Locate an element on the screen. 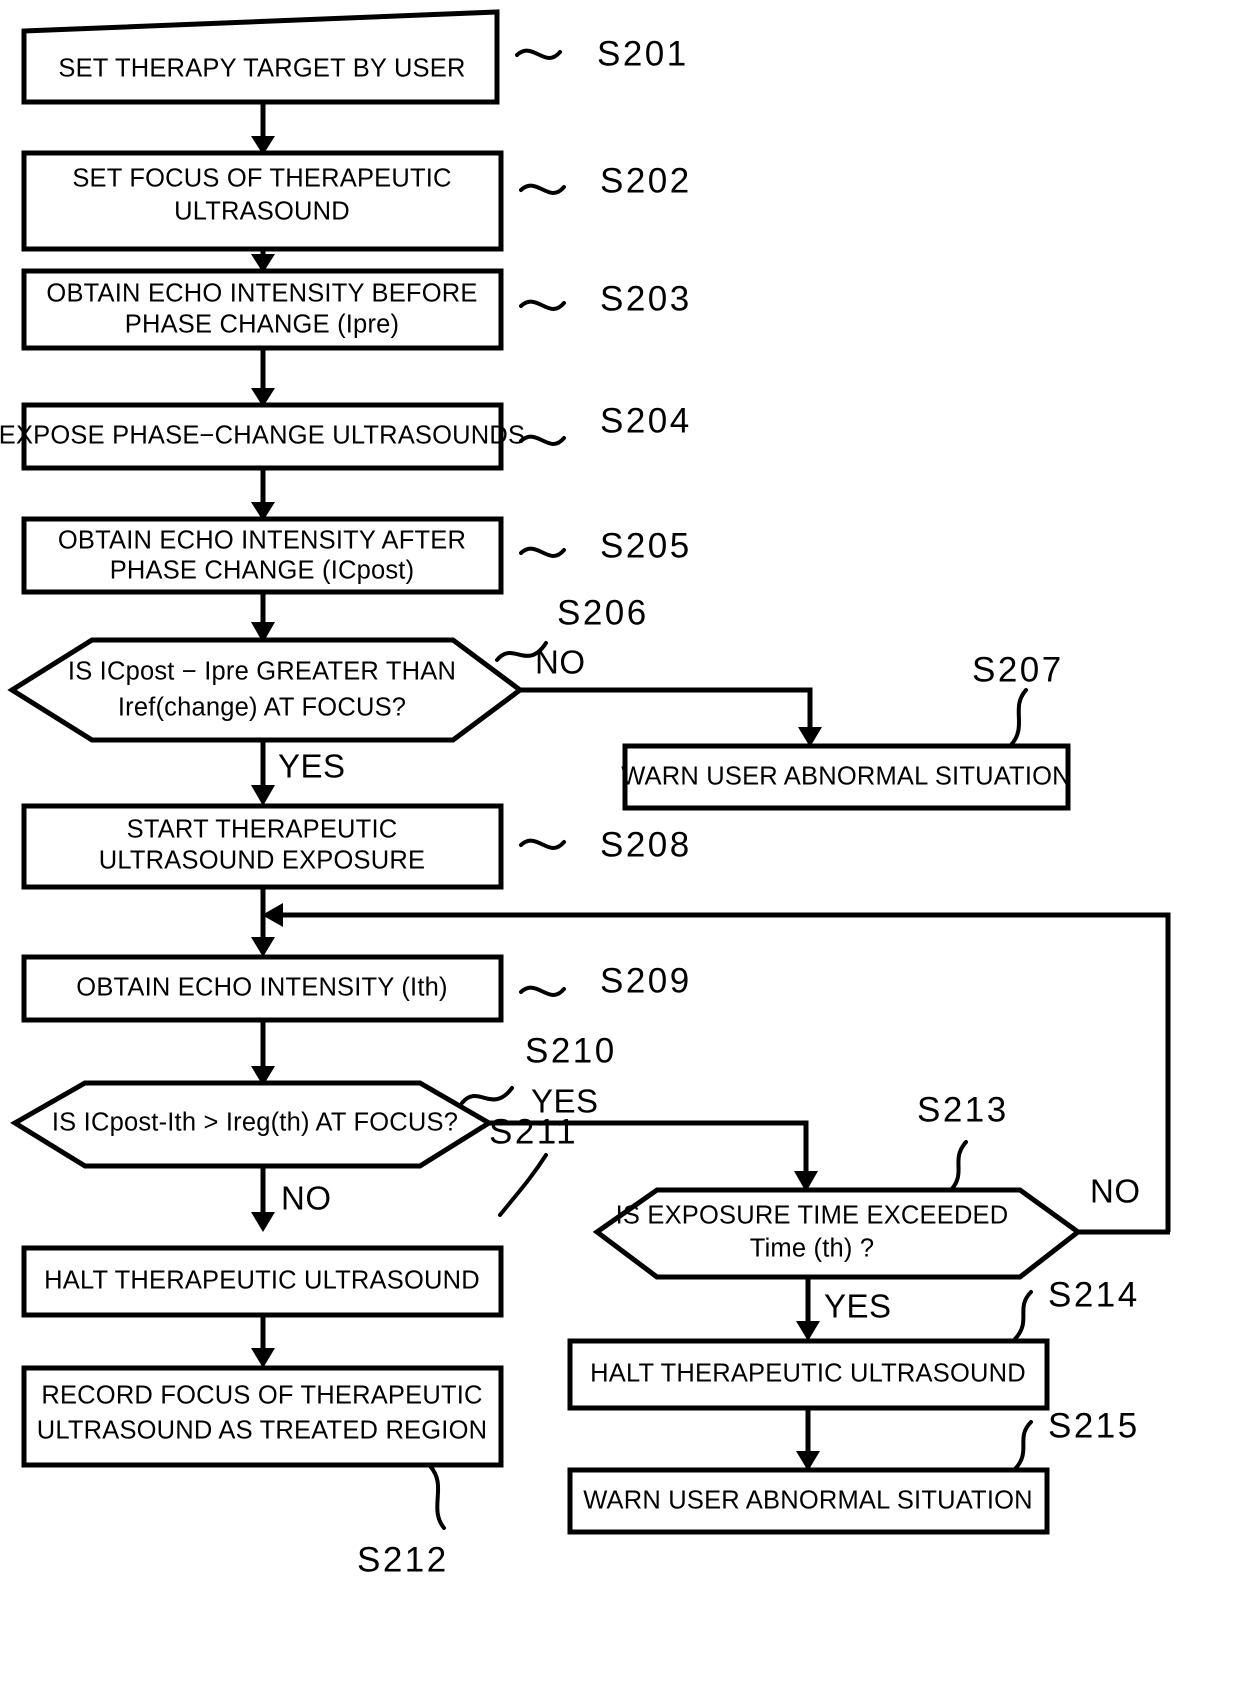 This screenshot has width=1240, height=1682. s214-step-id: S214 is located at coordinates (1094, 1294).